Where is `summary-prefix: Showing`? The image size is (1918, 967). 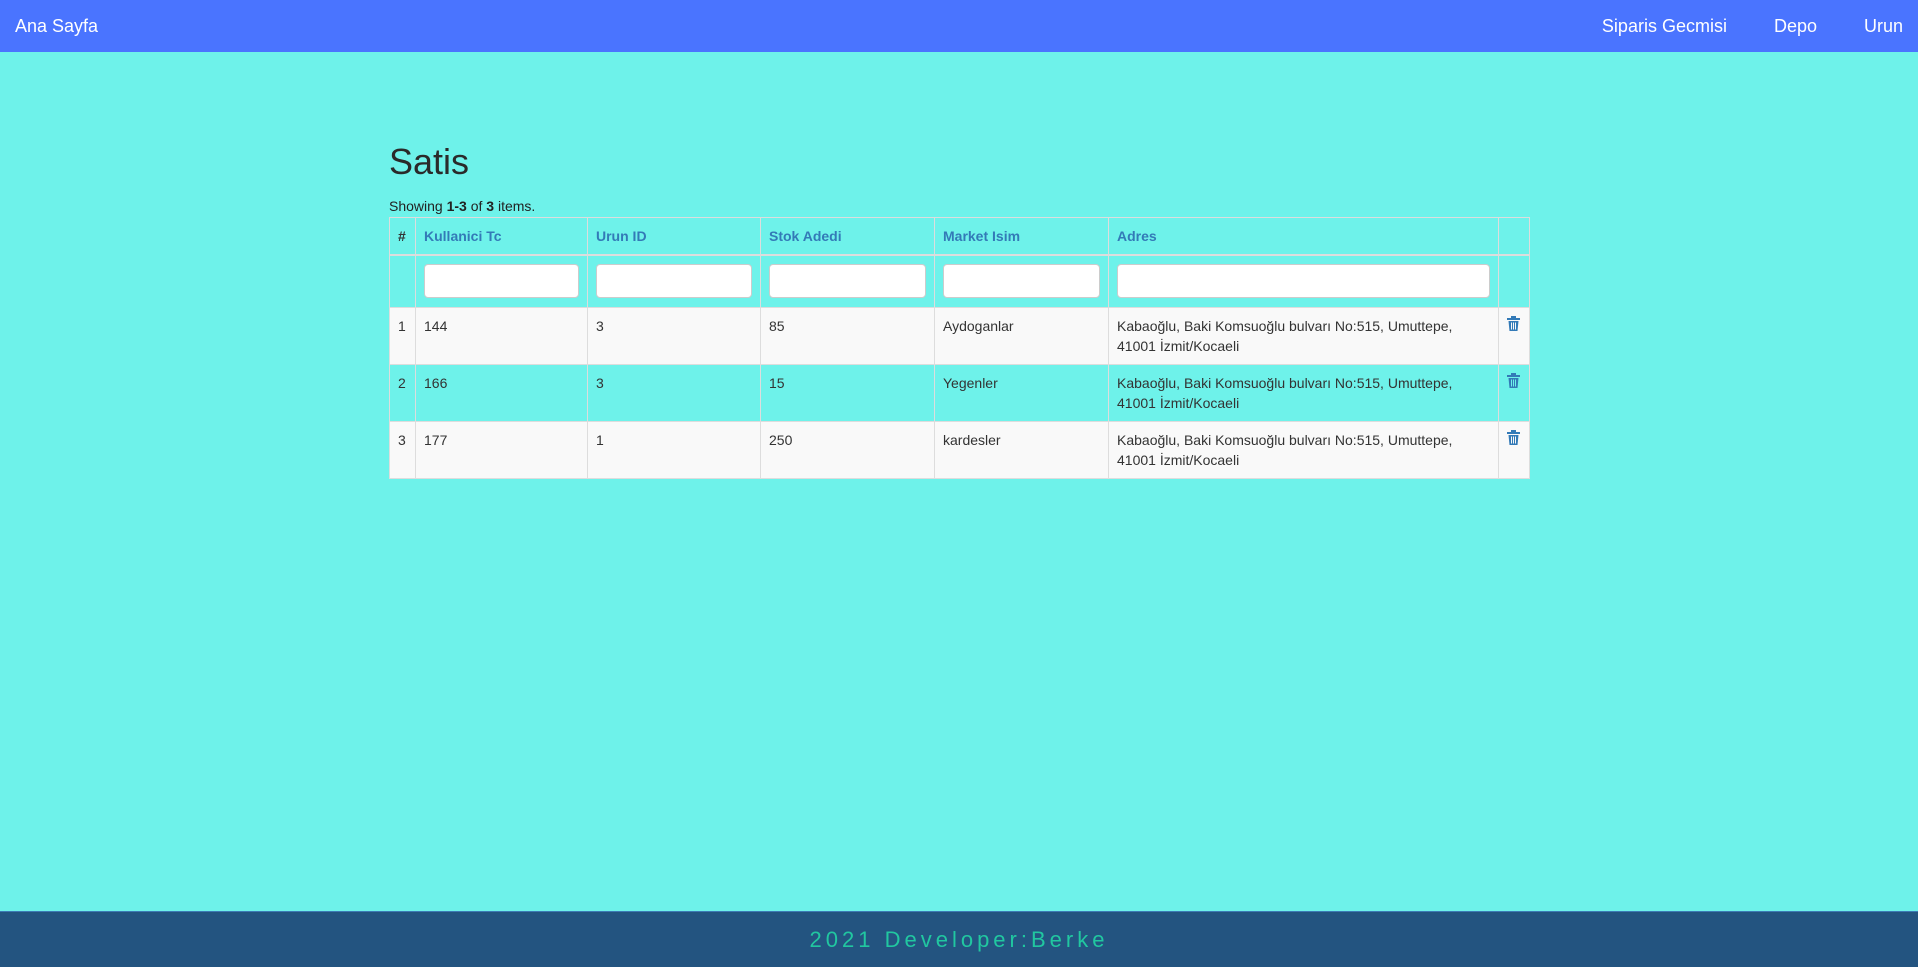 summary-prefix: Showing is located at coordinates (418, 206).